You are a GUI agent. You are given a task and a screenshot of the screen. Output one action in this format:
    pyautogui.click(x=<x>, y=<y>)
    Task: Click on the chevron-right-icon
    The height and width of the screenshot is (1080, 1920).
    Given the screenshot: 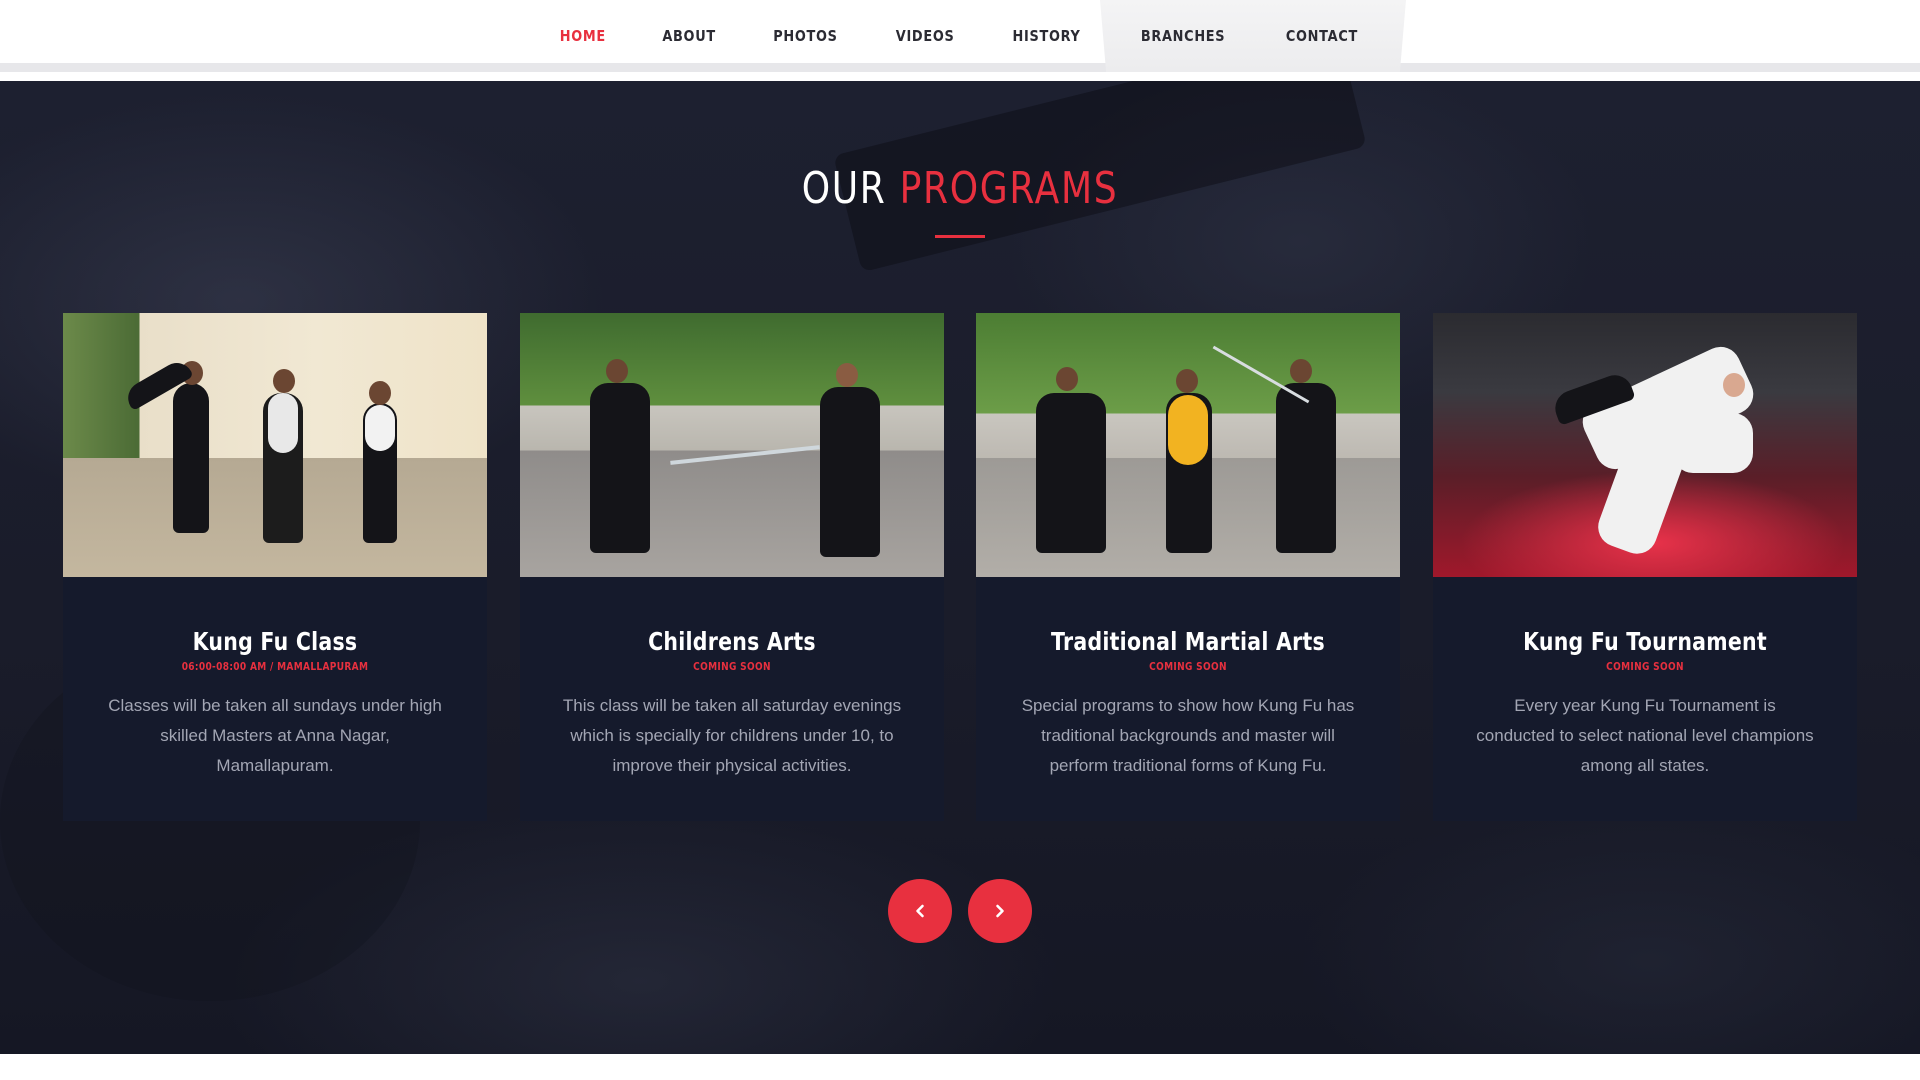 What is the action you would take?
    pyautogui.click(x=1000, y=911)
    